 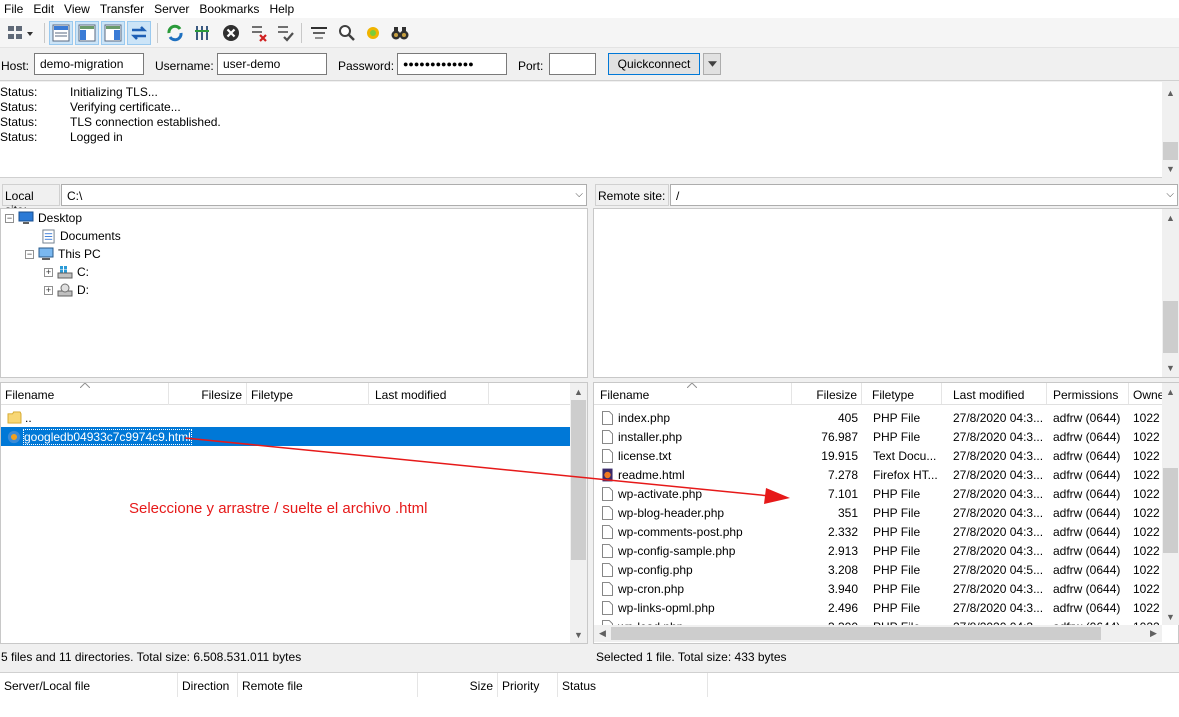 I want to click on refresh-button, so click(x=175, y=33).